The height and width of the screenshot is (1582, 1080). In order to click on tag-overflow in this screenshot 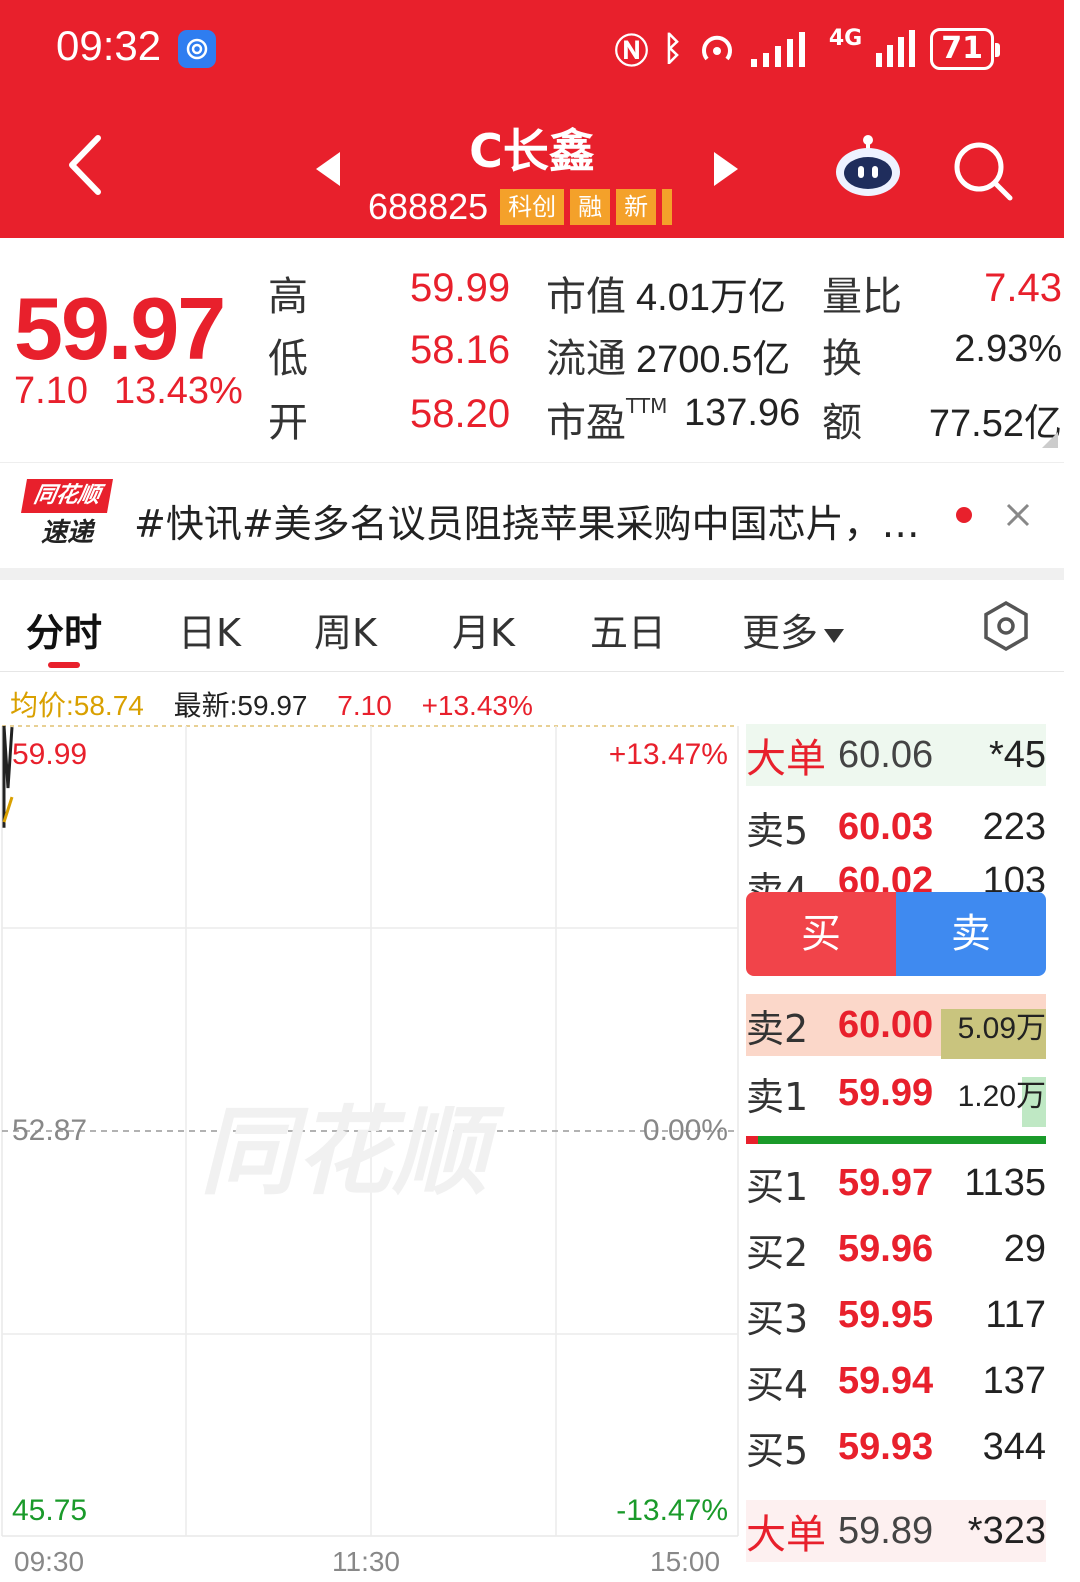, I will do `click(667, 207)`.